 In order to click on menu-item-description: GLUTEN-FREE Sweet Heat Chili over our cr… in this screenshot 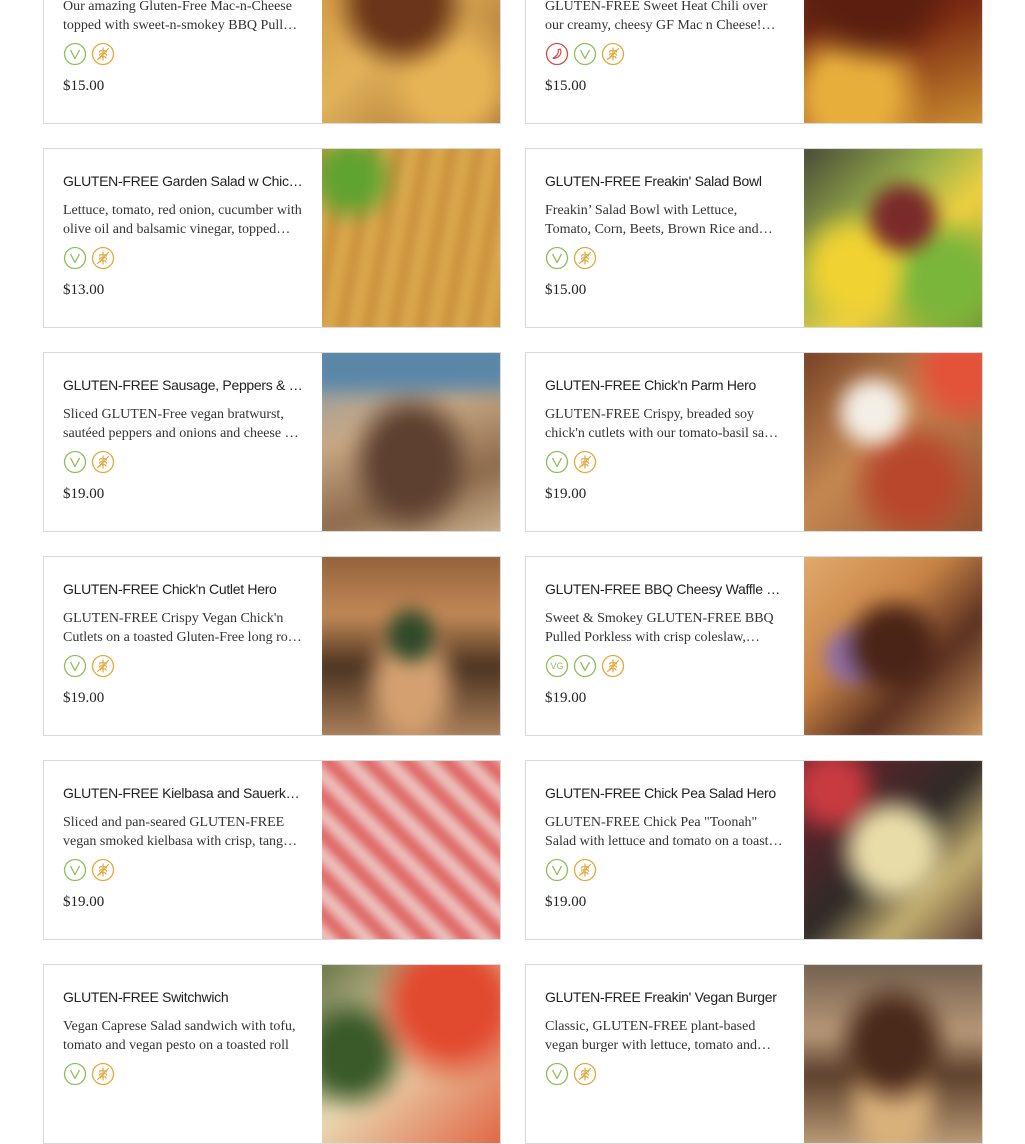, I will do `click(656, 16)`.